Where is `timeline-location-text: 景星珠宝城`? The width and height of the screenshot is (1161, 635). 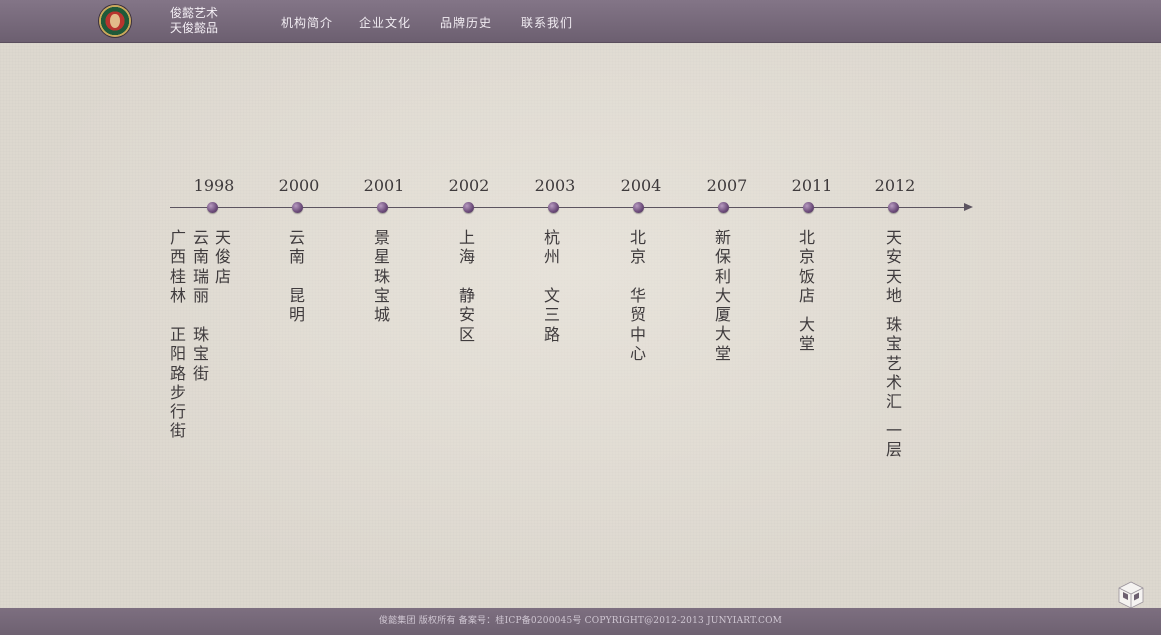 timeline-location-text: 景星珠宝城 is located at coordinates (381, 276).